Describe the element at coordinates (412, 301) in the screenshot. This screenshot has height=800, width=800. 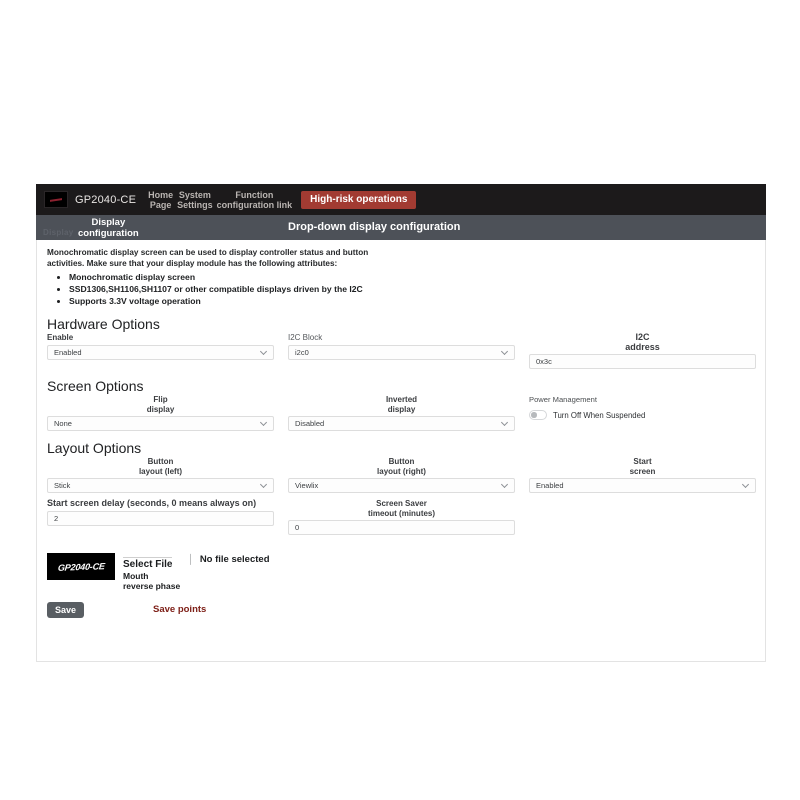
I see `list-item: Supports 3.3V voltage operation` at that location.